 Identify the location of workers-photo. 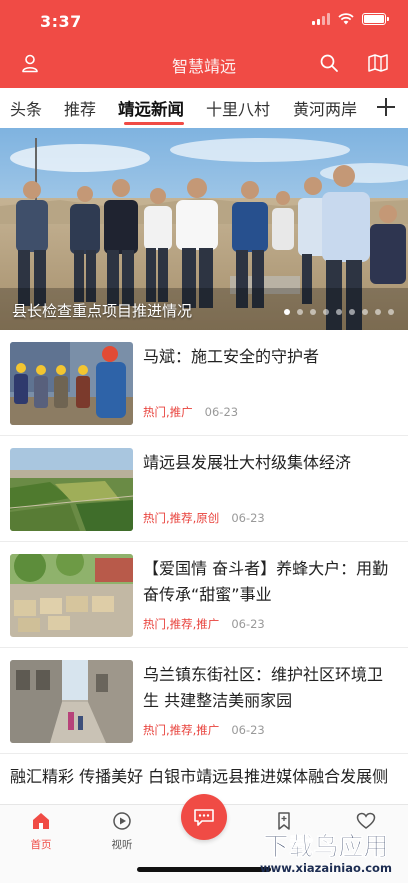
(71, 383).